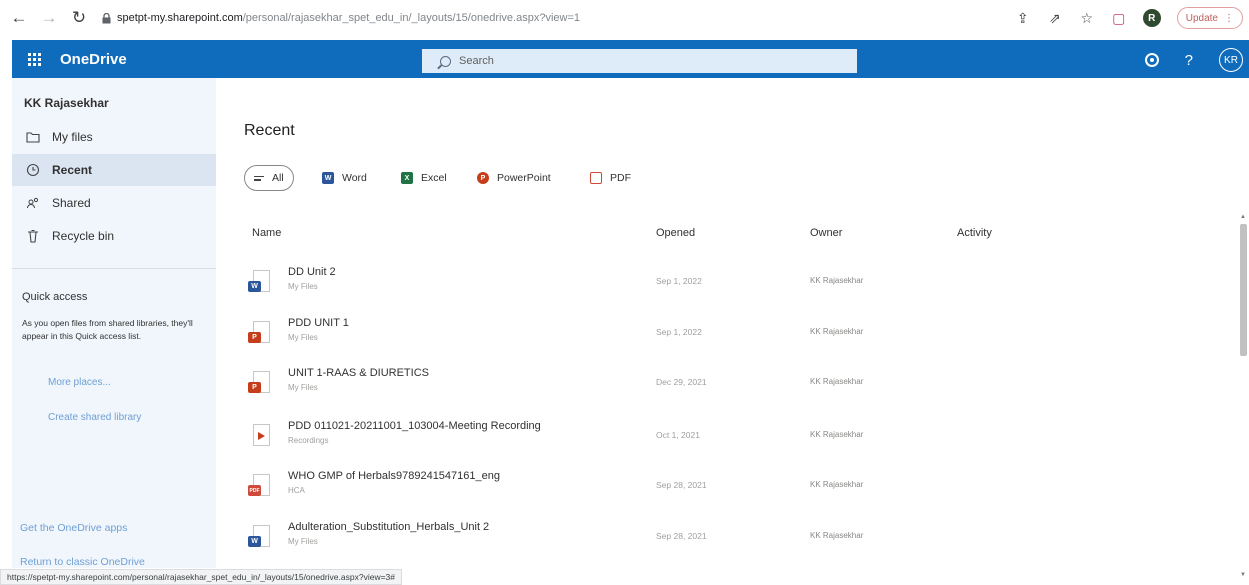  I want to click on vertical-scrollbar: ▲ ▼, so click(1243, 398).